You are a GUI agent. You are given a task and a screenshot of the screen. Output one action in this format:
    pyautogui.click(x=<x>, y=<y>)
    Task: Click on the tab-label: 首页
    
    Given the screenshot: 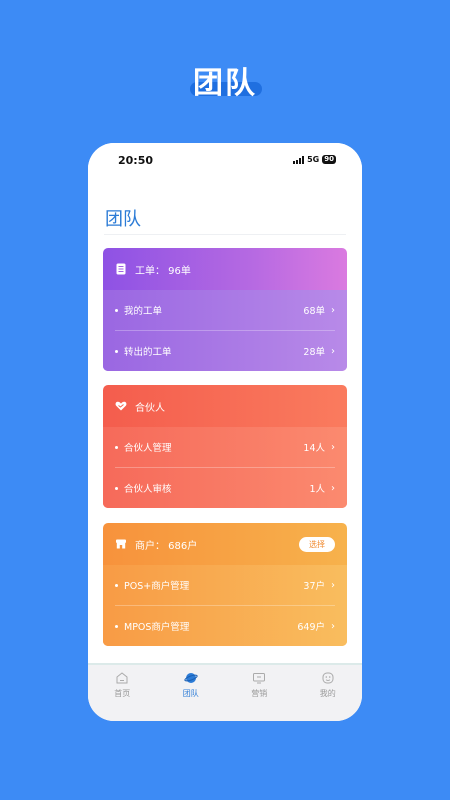 What is the action you would take?
    pyautogui.click(x=122, y=693)
    